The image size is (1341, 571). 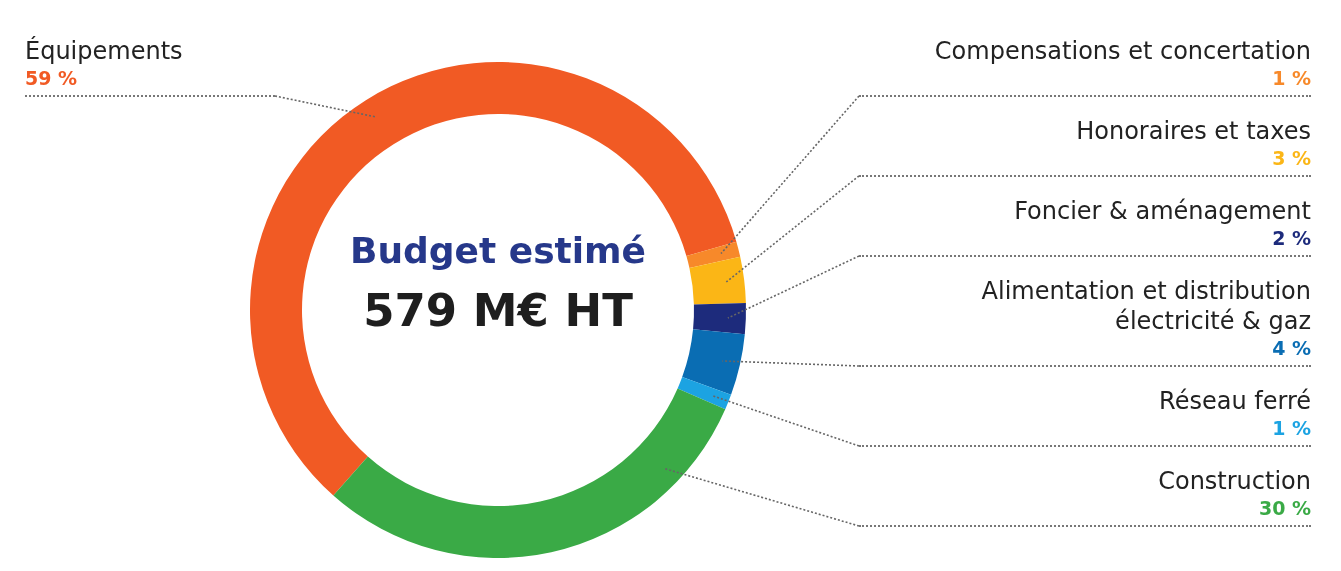 I want to click on percent-label: 4 %, so click(x=1291, y=348).